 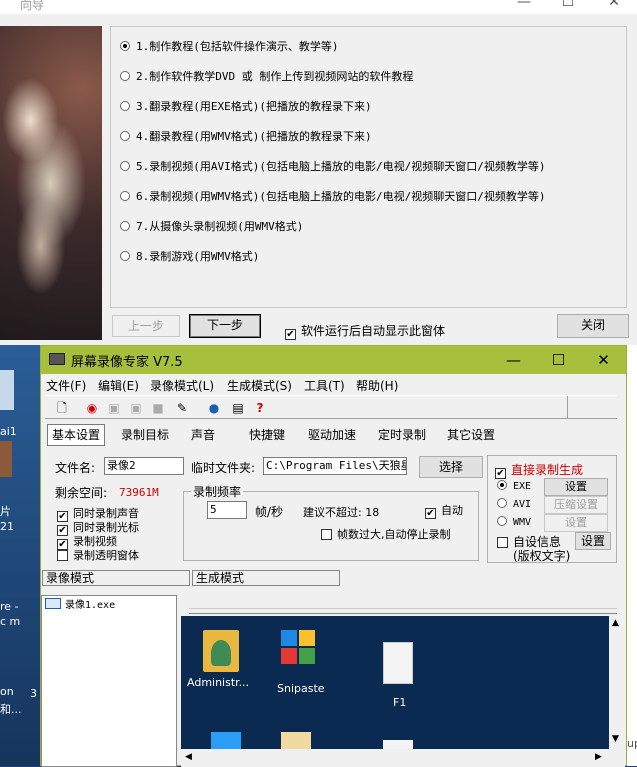 What do you see at coordinates (267, 435) in the screenshot?
I see `tab-hotkeys: 快捷键` at bounding box center [267, 435].